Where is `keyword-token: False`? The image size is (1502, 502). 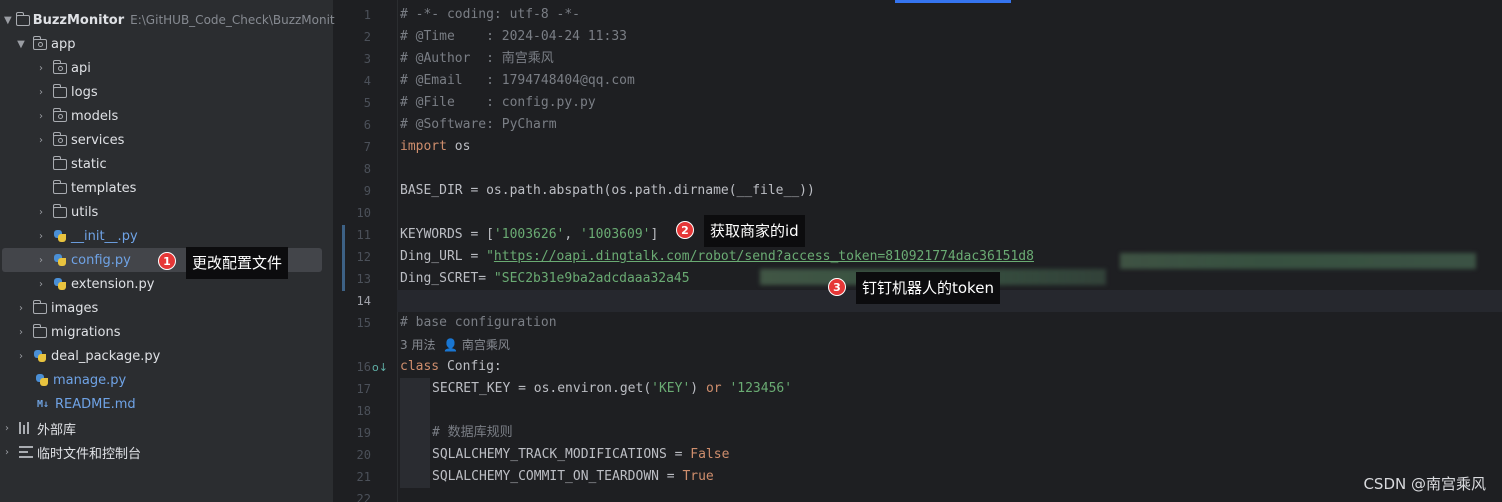
keyword-token: False is located at coordinates (710, 454).